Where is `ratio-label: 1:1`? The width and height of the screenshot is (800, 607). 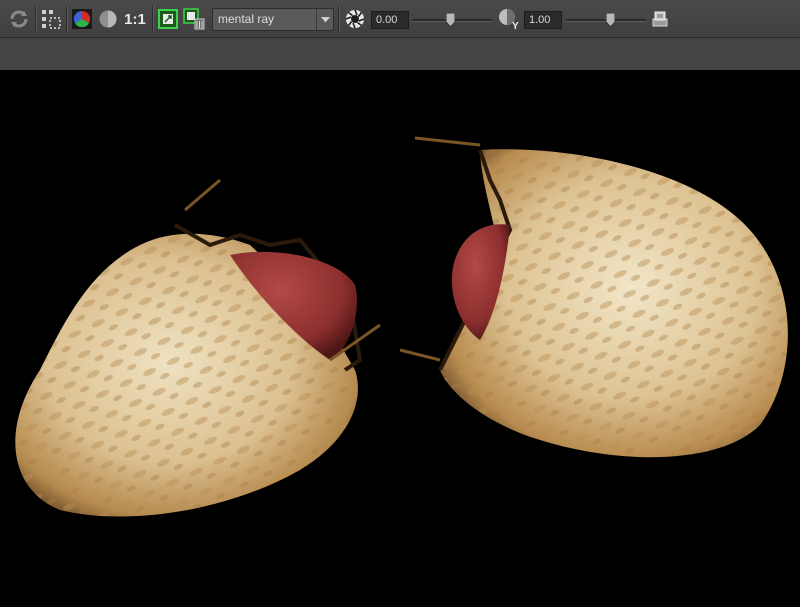
ratio-label: 1:1 is located at coordinates (135, 19).